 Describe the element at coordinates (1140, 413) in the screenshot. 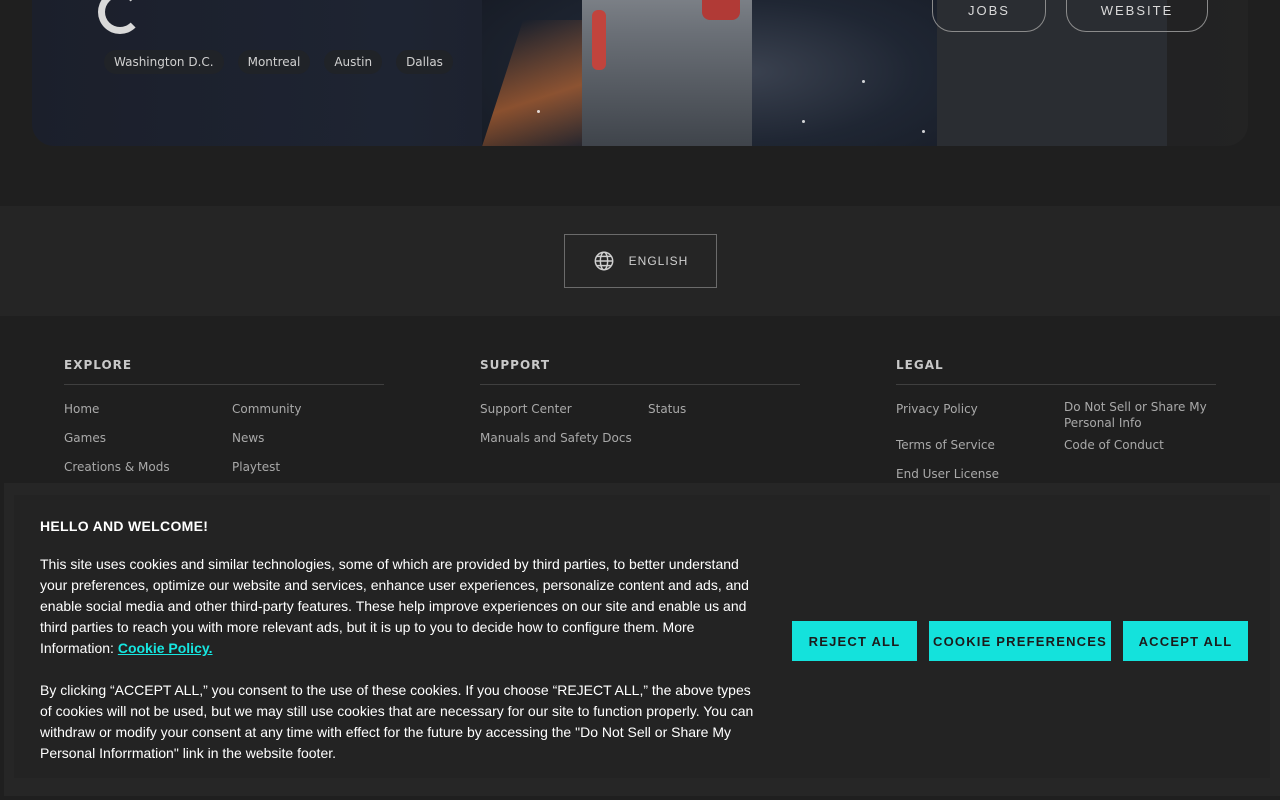

I see `footer-link-do-not-sell: Do Not Sell or Share My Personal Info` at that location.